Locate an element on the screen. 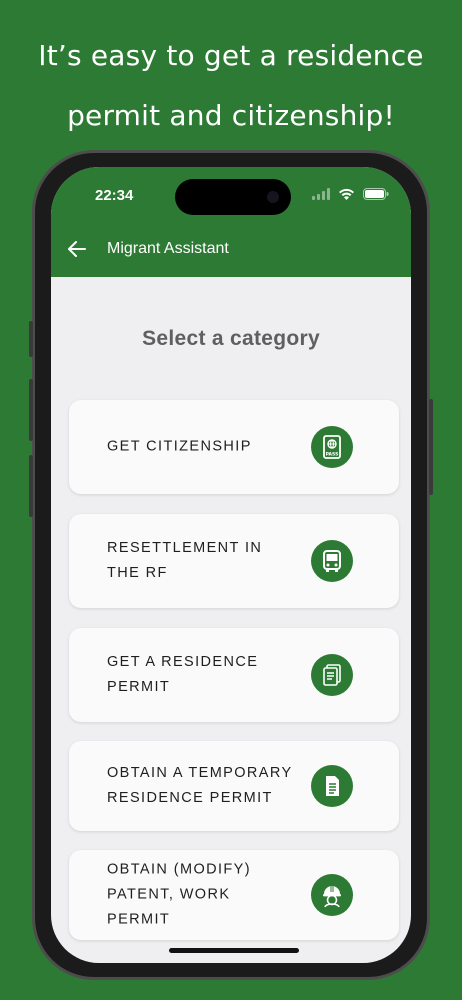 This screenshot has width=462, height=1000. arrow-left-icon is located at coordinates (77, 253).